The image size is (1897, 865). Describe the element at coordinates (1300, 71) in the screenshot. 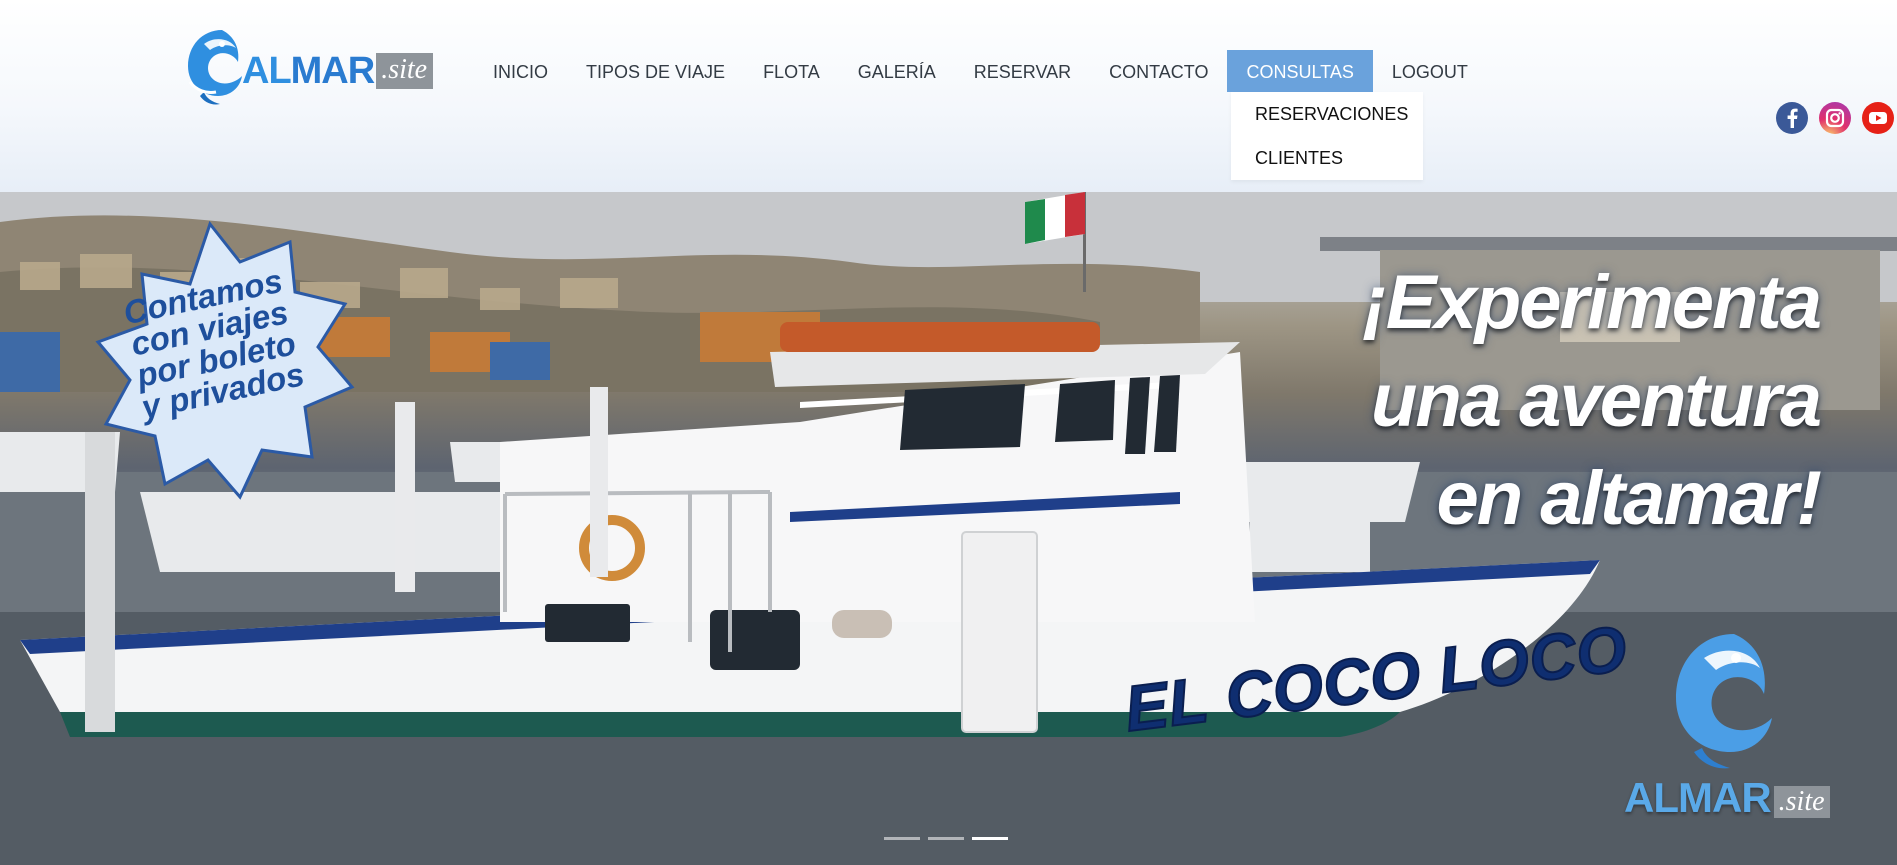

I see `nav-consultas: CONSULTAS` at that location.